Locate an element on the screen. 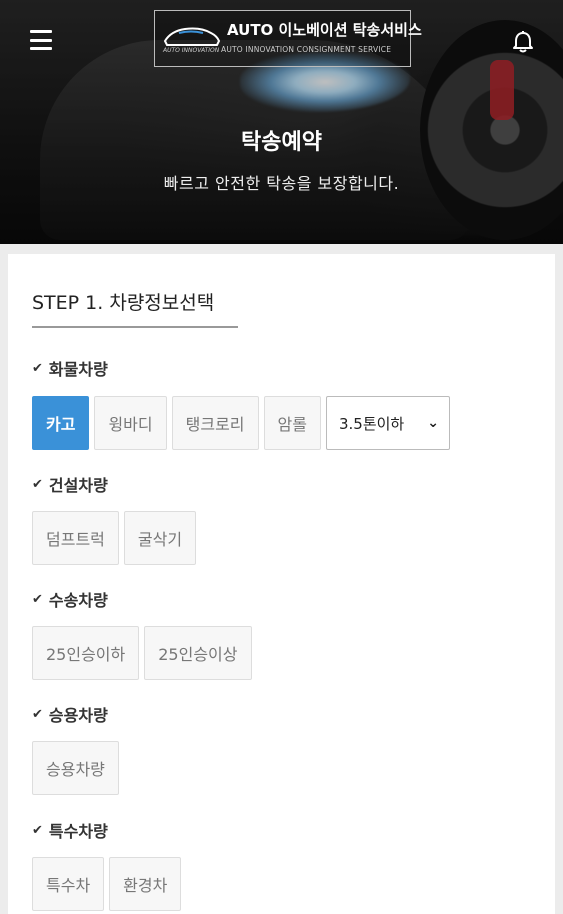 The image size is (563, 914). passenger-options: 승용차량 is located at coordinates (75, 768).